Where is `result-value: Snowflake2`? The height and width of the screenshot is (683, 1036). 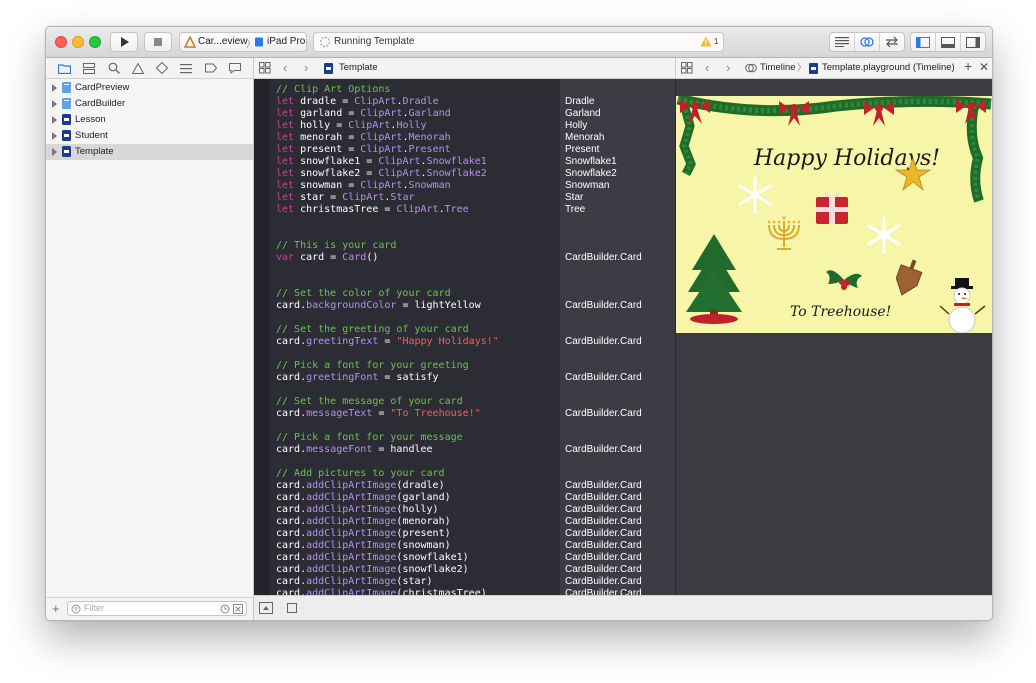
result-value: Snowflake2 is located at coordinates (603, 174).